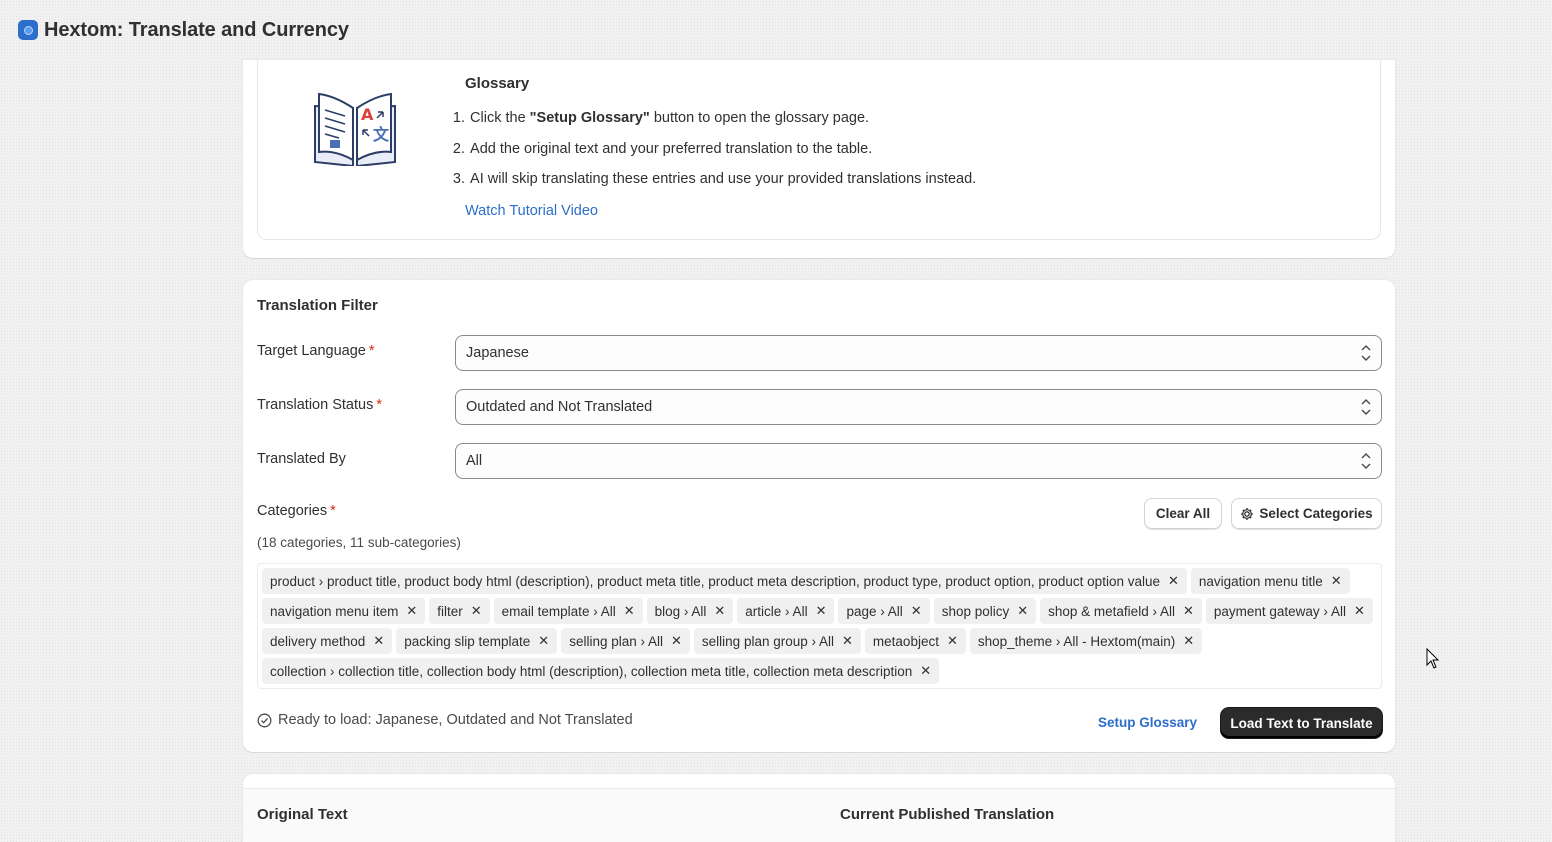 The image size is (1552, 842). I want to click on category-tag-label: filter, so click(450, 611).